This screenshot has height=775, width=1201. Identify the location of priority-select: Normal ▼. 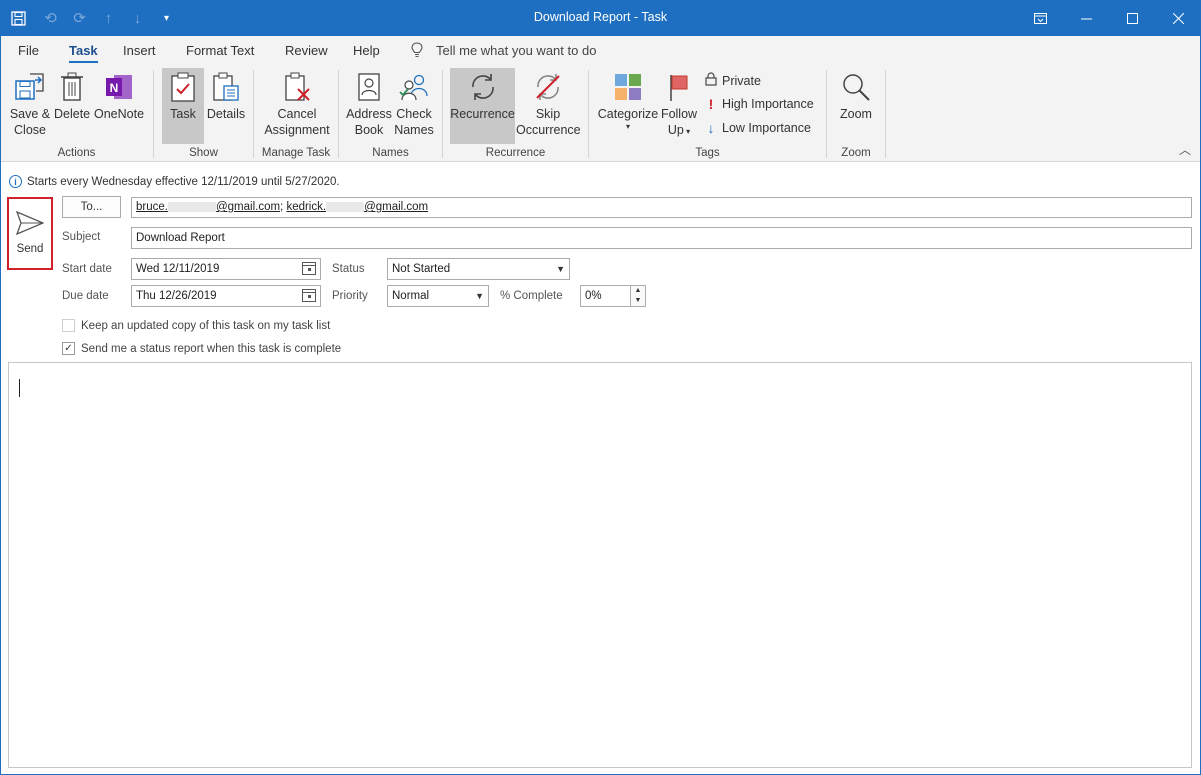
(438, 296).